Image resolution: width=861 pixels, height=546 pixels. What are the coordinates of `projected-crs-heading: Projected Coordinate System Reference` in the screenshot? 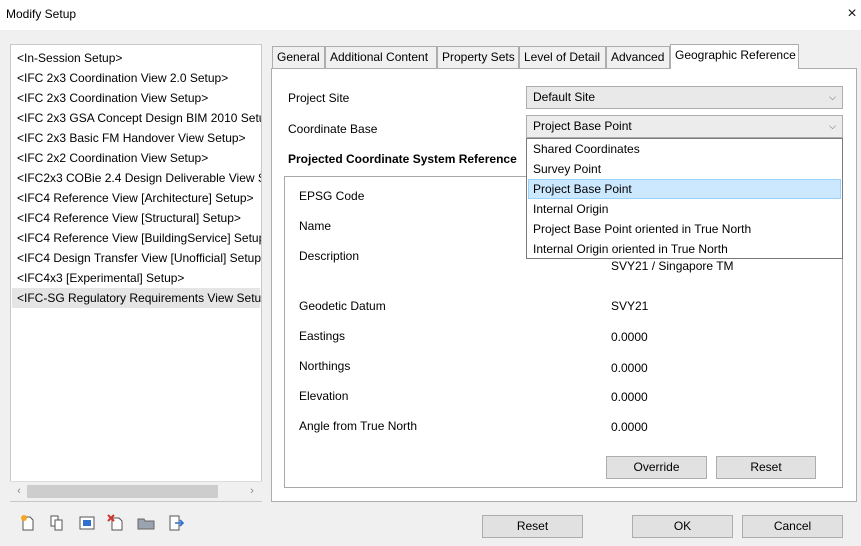 It's located at (402, 159).